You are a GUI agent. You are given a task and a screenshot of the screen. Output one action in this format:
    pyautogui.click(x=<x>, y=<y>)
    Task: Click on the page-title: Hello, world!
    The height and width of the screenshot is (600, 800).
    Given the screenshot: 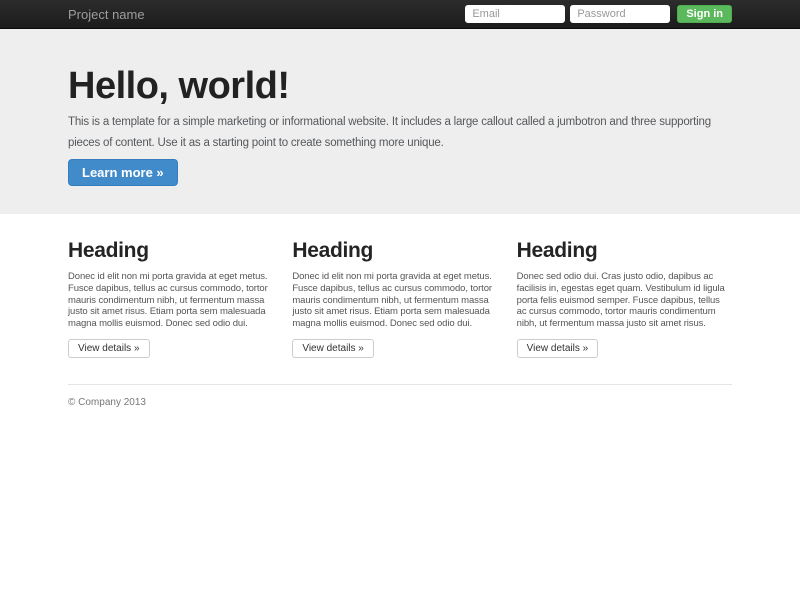 What is the action you would take?
    pyautogui.click(x=179, y=86)
    